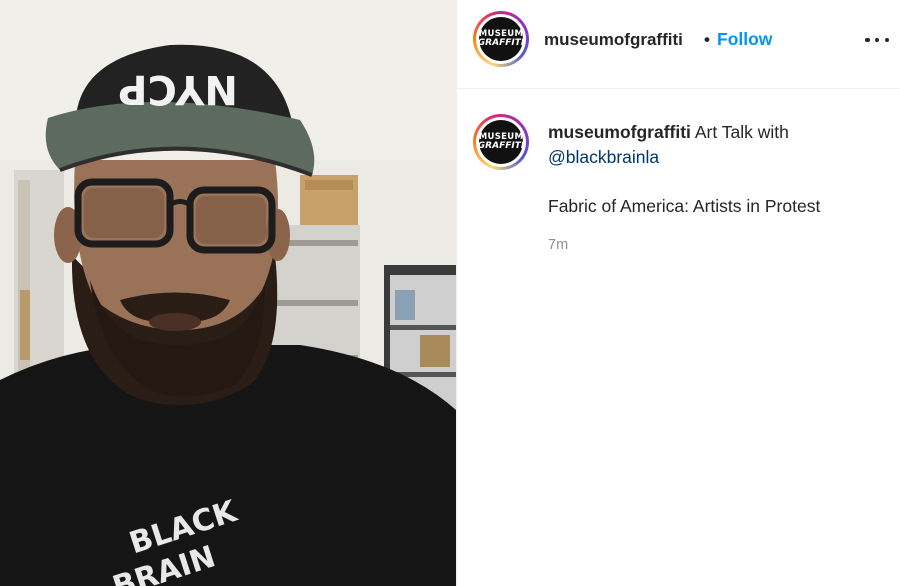 Image resolution: width=900 pixels, height=586 pixels. I want to click on caption-username-link: museumofgraffiti, so click(619, 132).